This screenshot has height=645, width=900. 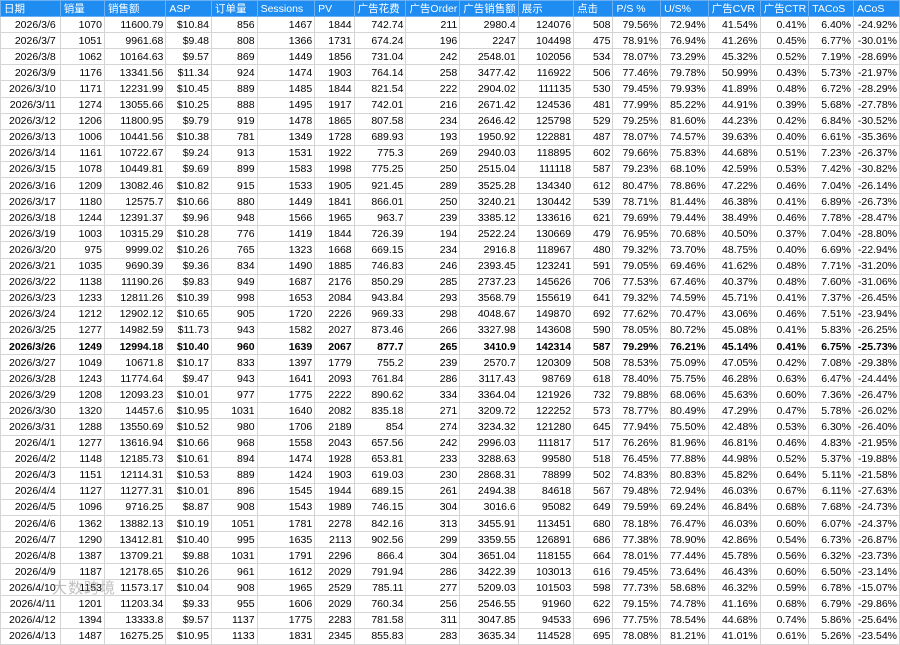 What do you see at coordinates (334, 588) in the screenshot?
I see `data-cell: 2529` at bounding box center [334, 588].